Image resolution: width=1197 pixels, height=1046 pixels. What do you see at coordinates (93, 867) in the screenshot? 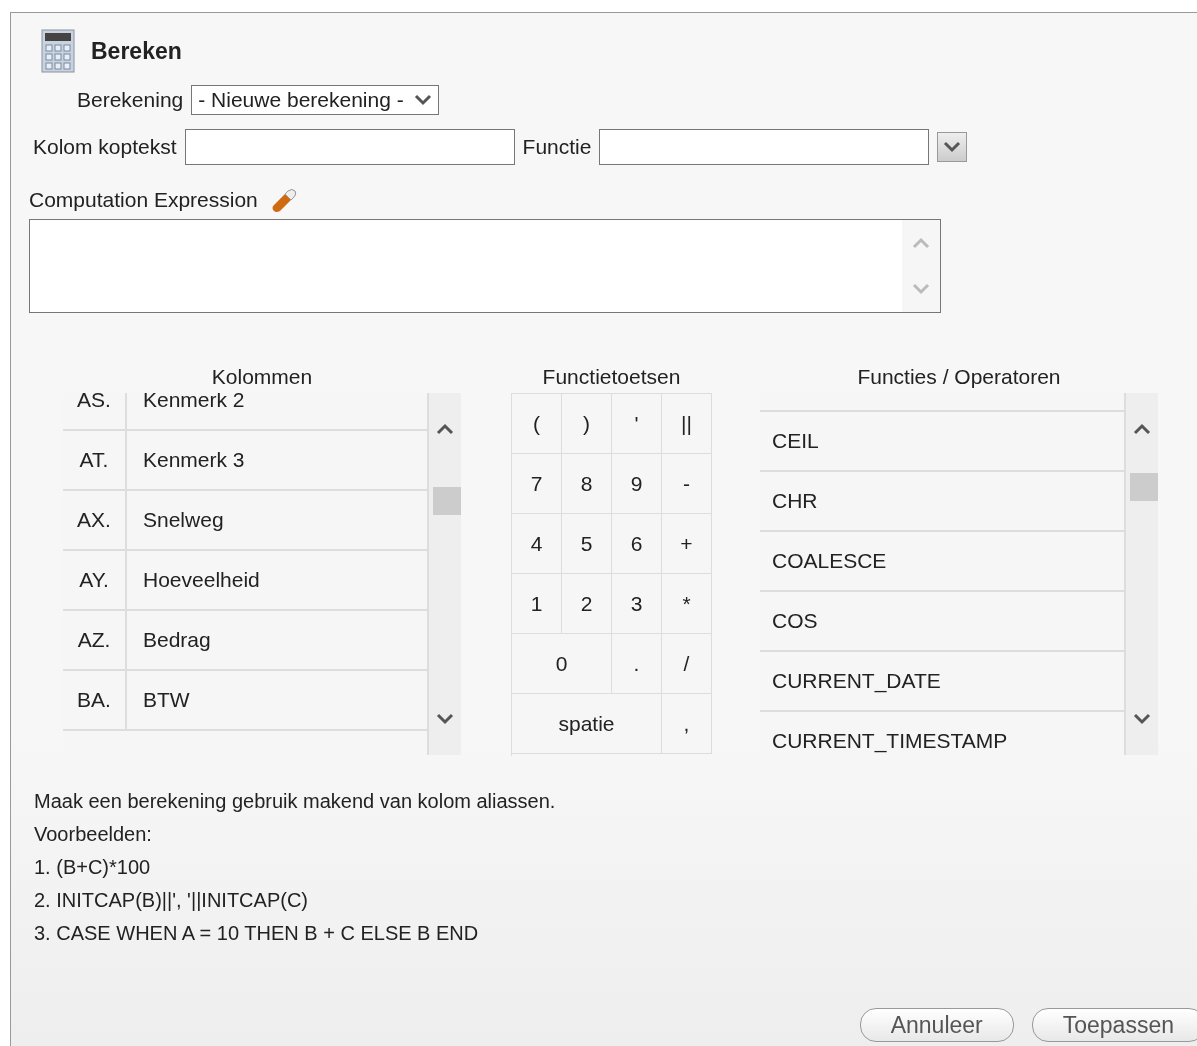
I see `help-text: 1. (B+C)*100` at bounding box center [93, 867].